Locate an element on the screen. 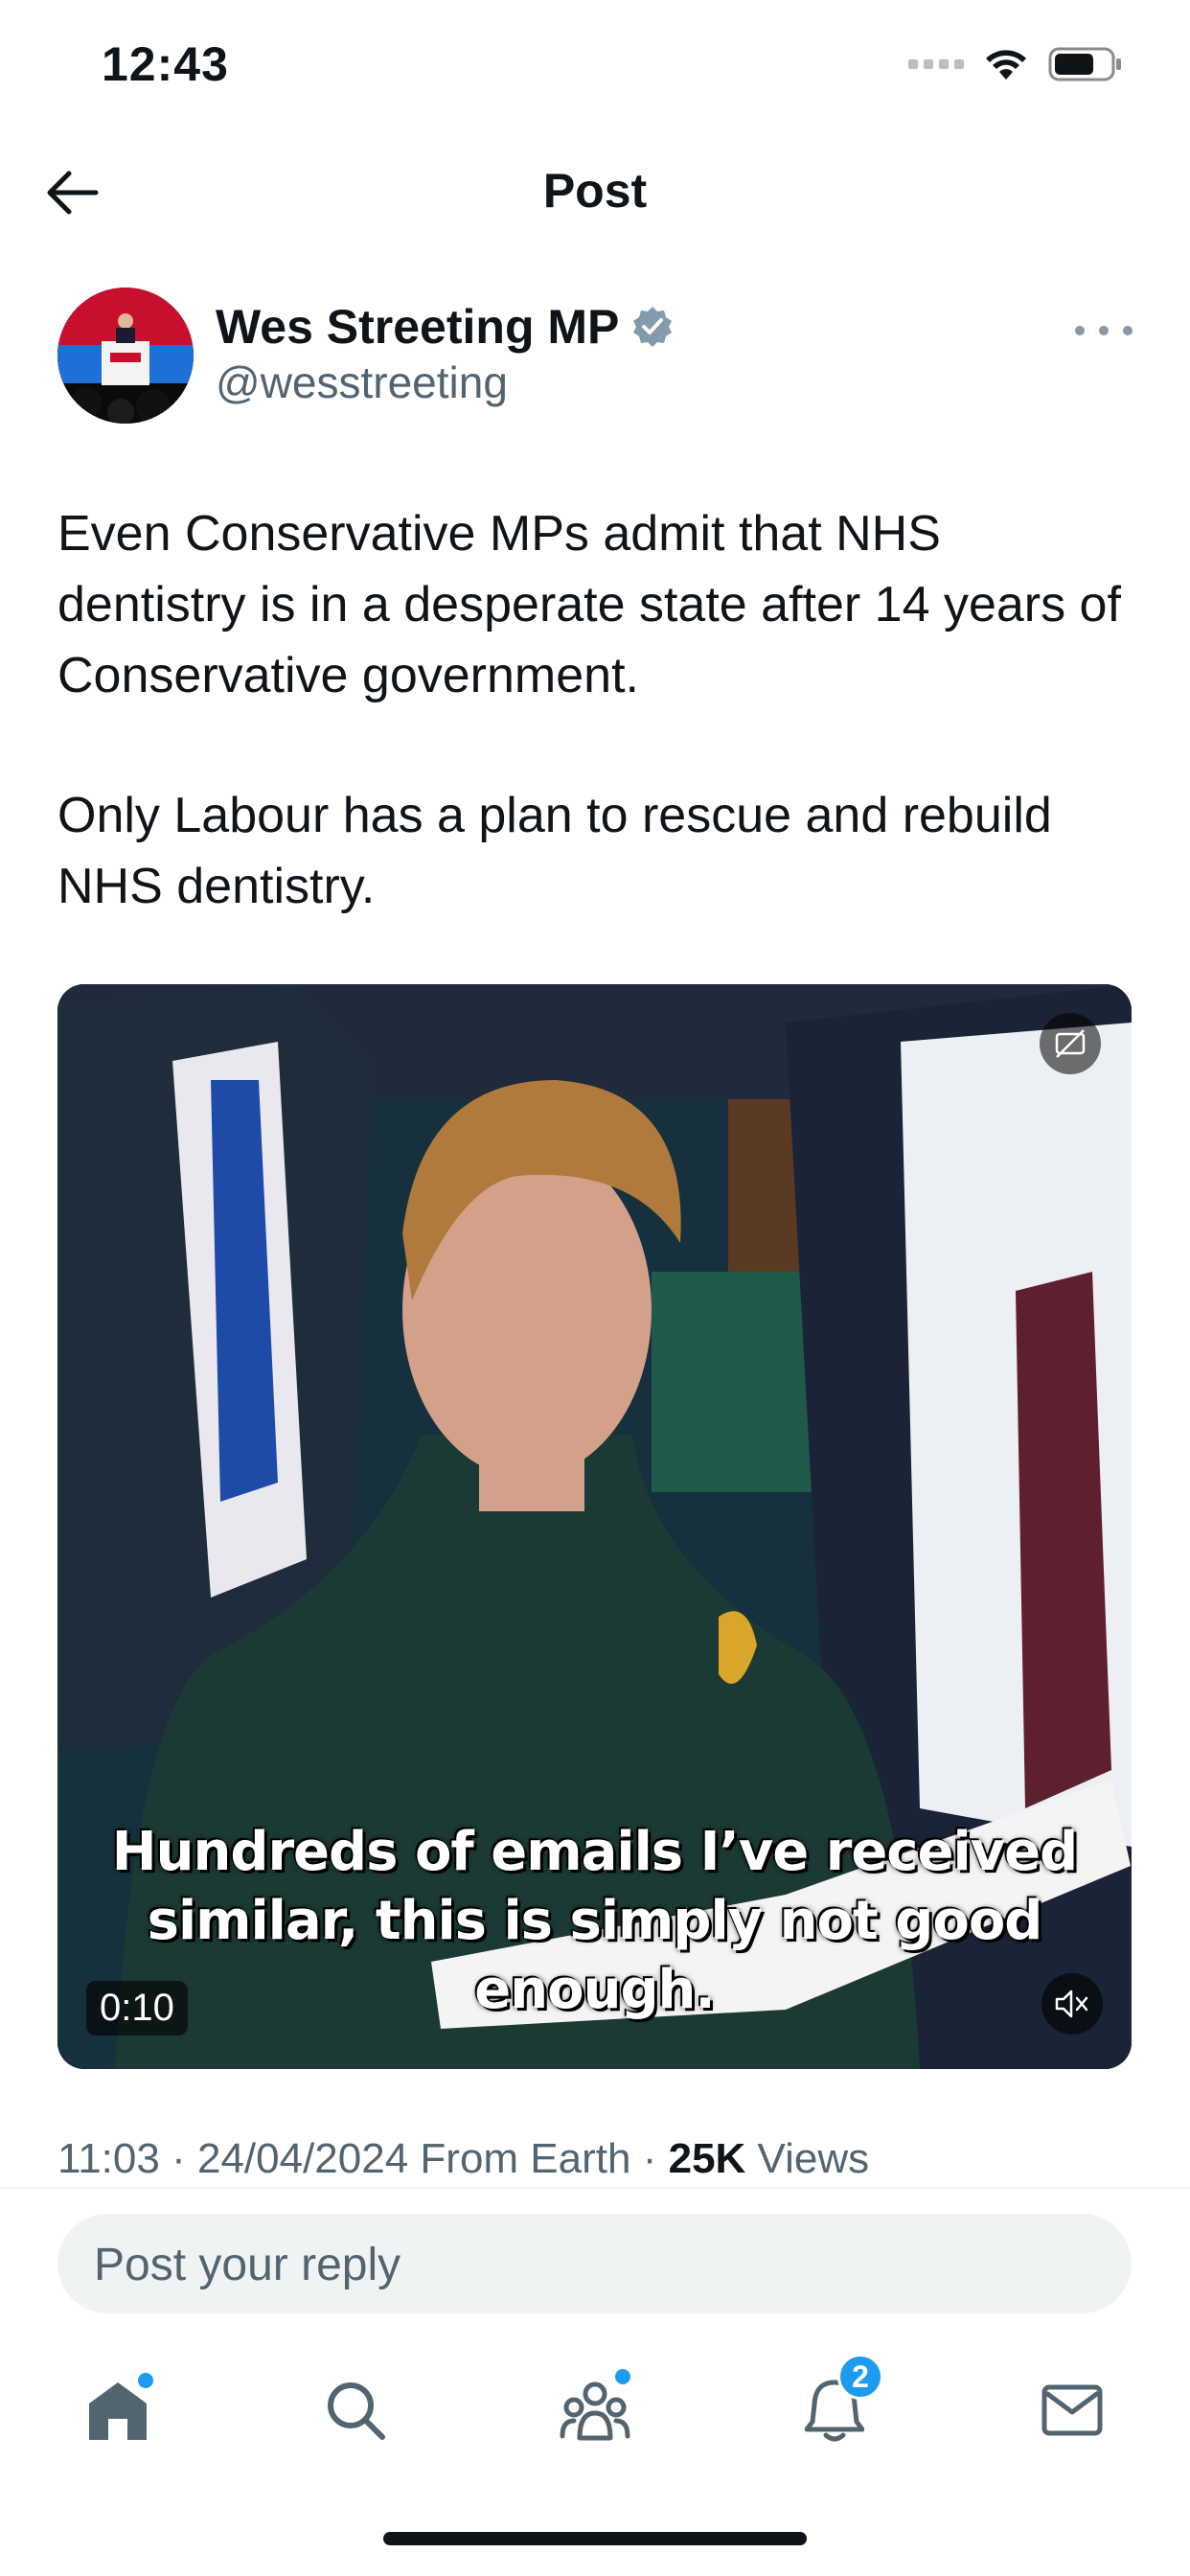 This screenshot has width=1190, height=2576. video-duration: 0:10 is located at coordinates (137, 2008).